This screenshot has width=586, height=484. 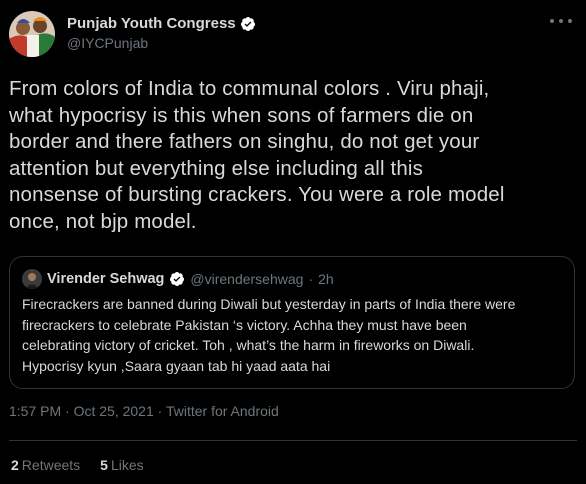 What do you see at coordinates (32, 279) in the screenshot?
I see `quoted-avatar` at bounding box center [32, 279].